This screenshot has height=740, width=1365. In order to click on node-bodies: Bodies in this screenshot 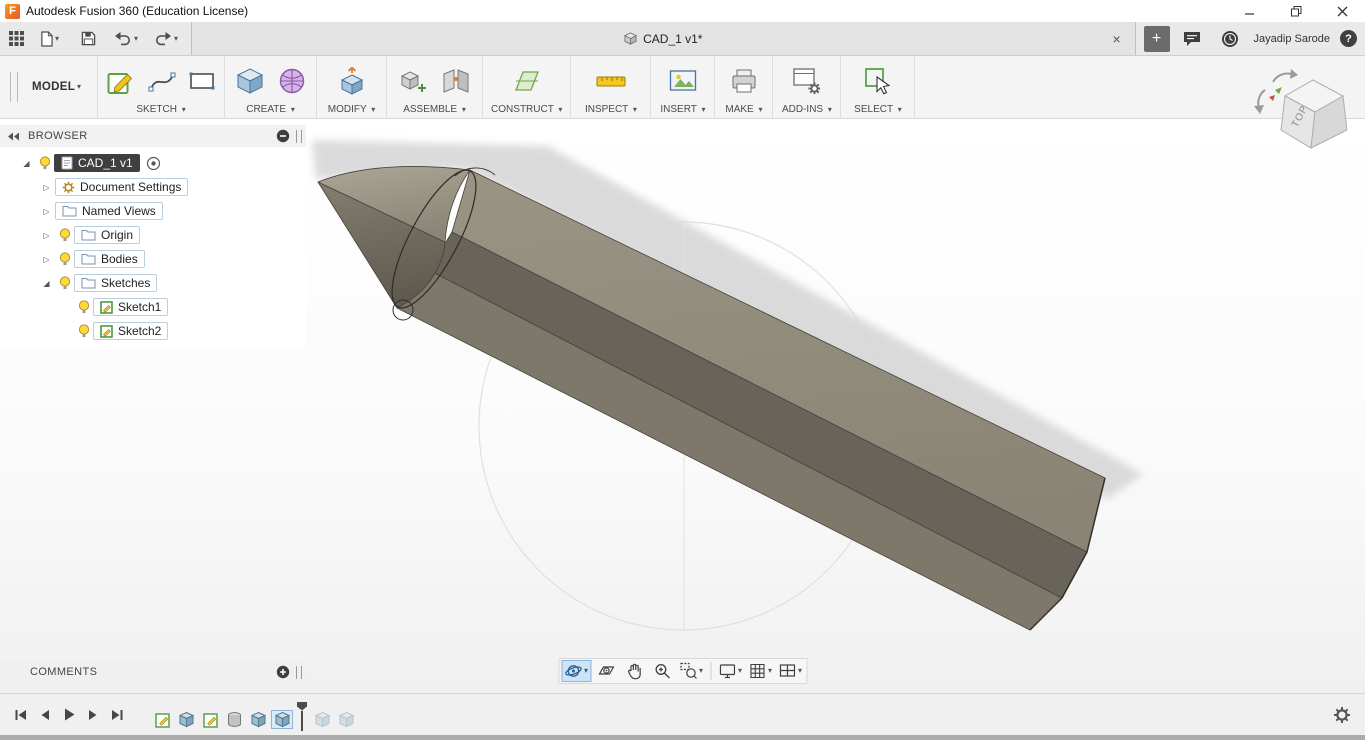, I will do `click(109, 259)`.